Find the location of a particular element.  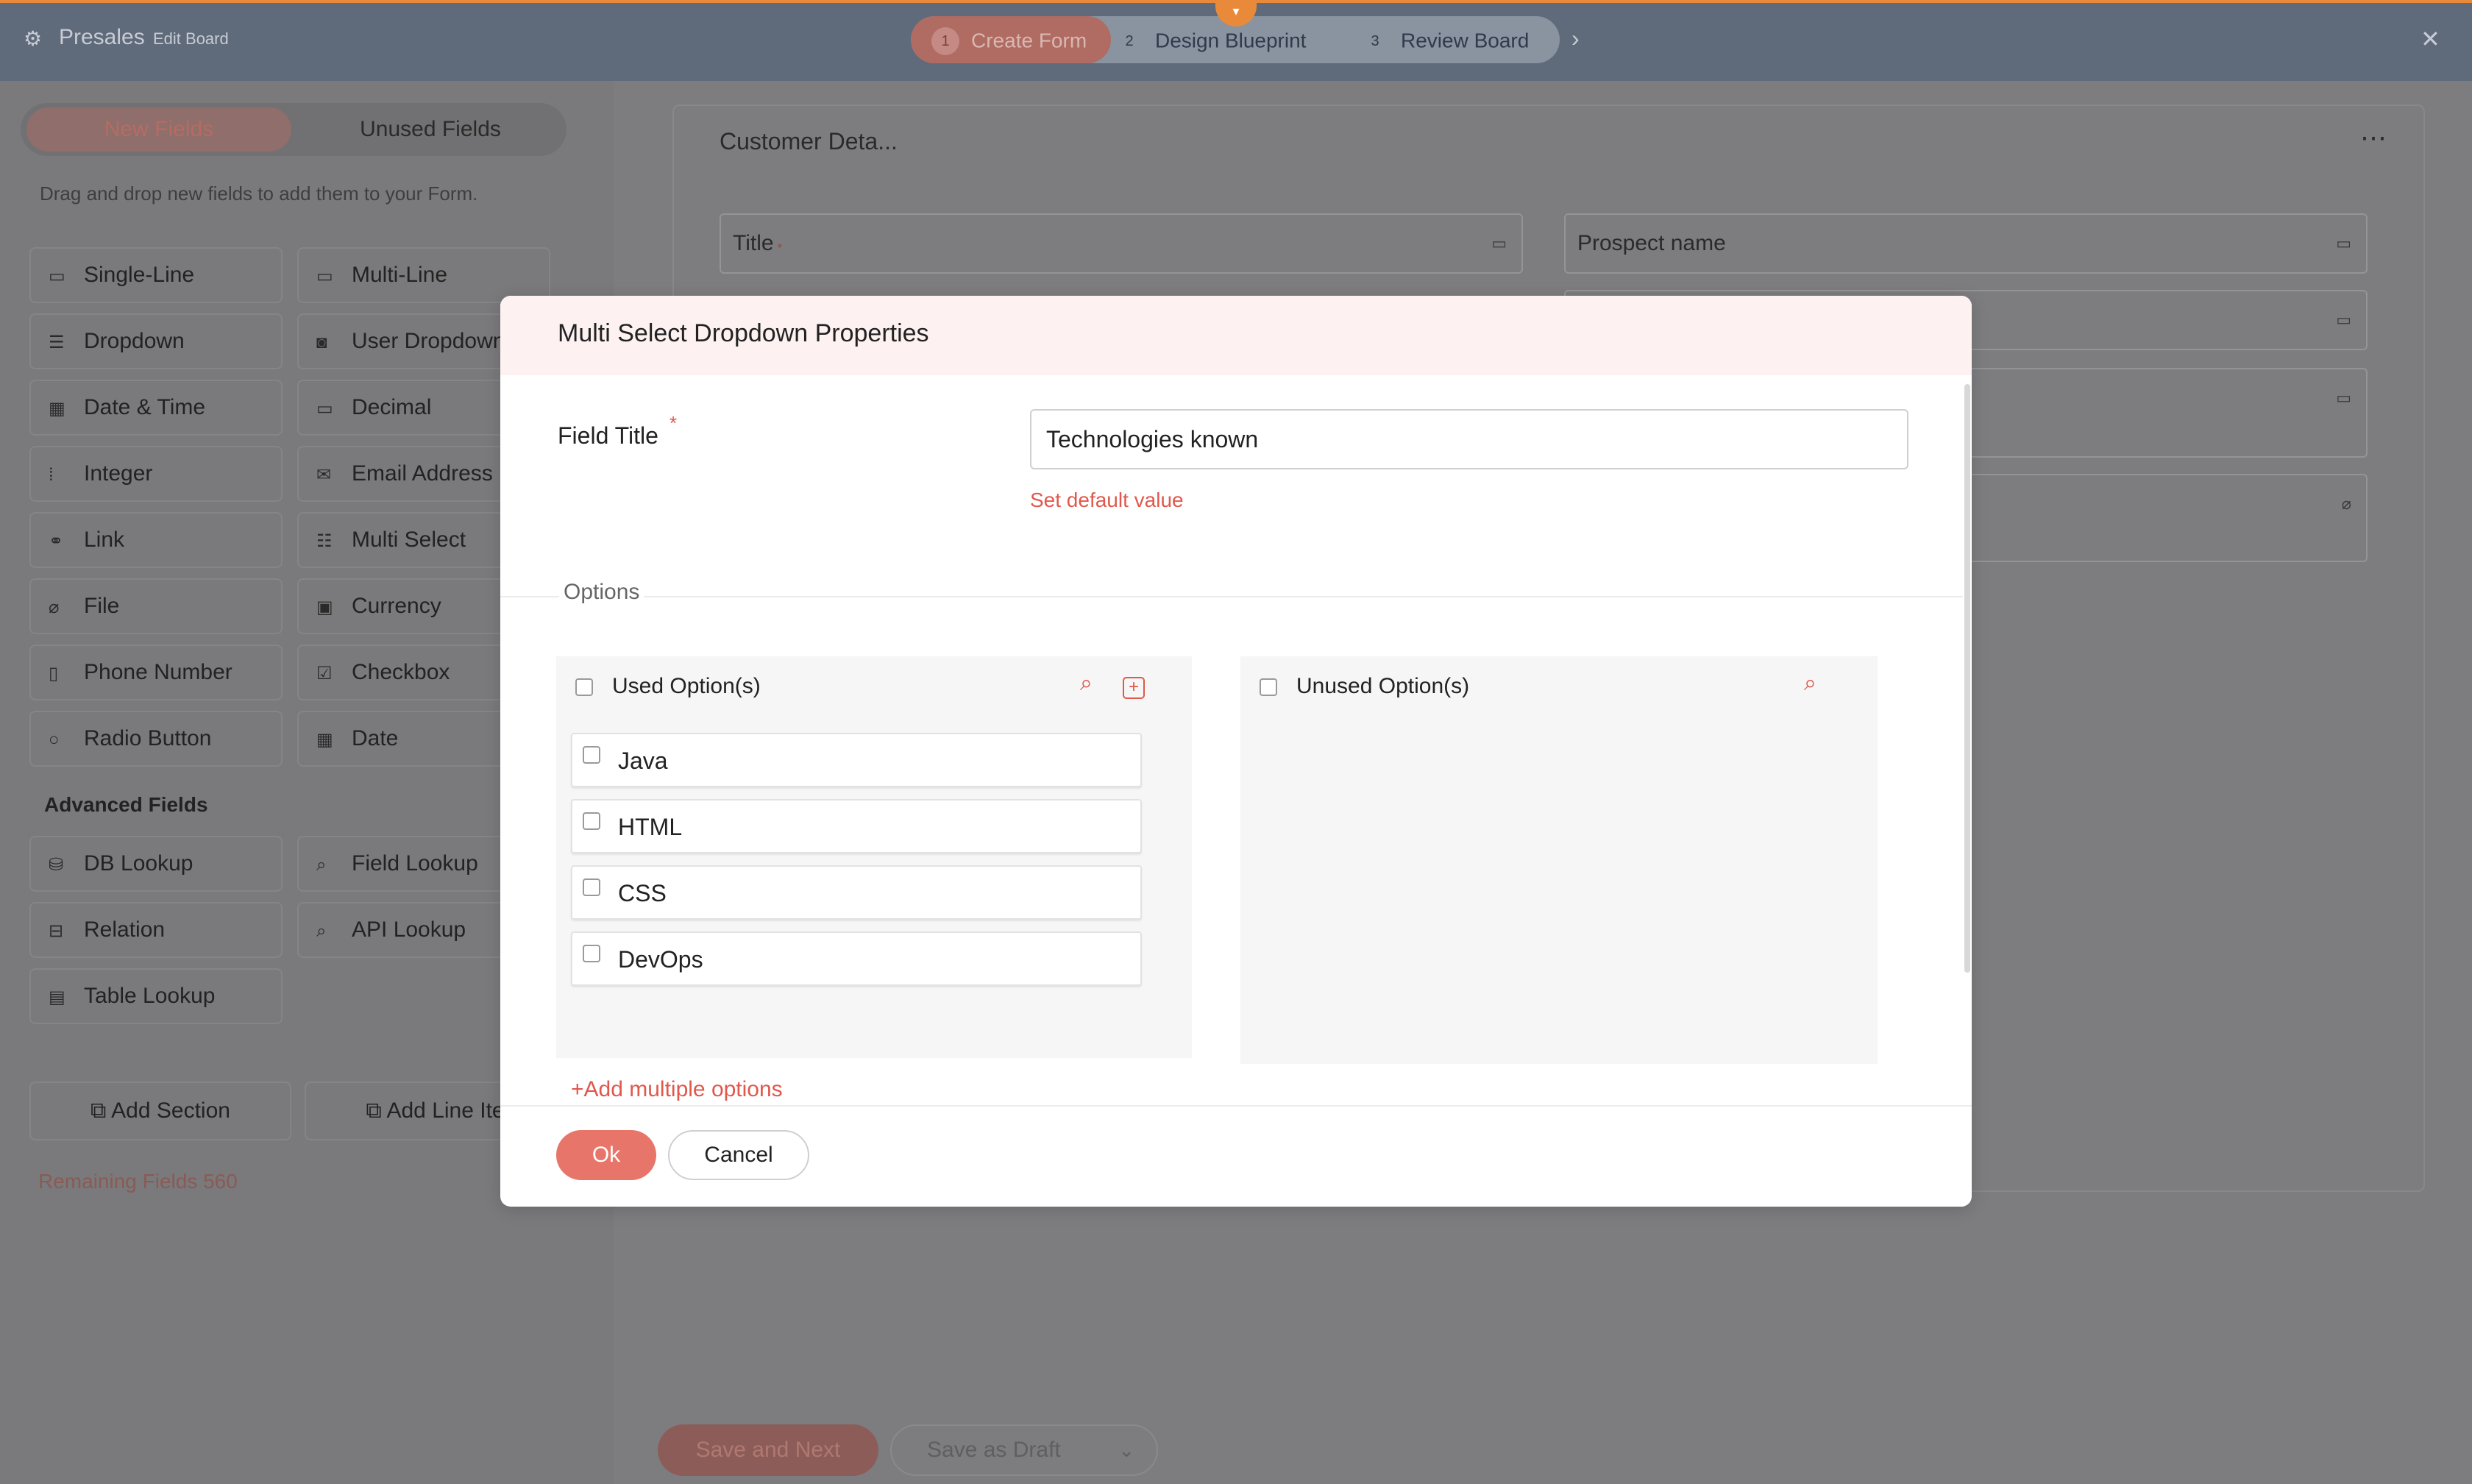

database-icon: ⛁ is located at coordinates (56, 865).